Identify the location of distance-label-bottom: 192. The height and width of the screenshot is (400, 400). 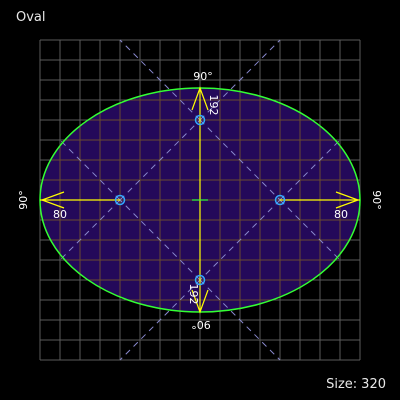
(193, 294).